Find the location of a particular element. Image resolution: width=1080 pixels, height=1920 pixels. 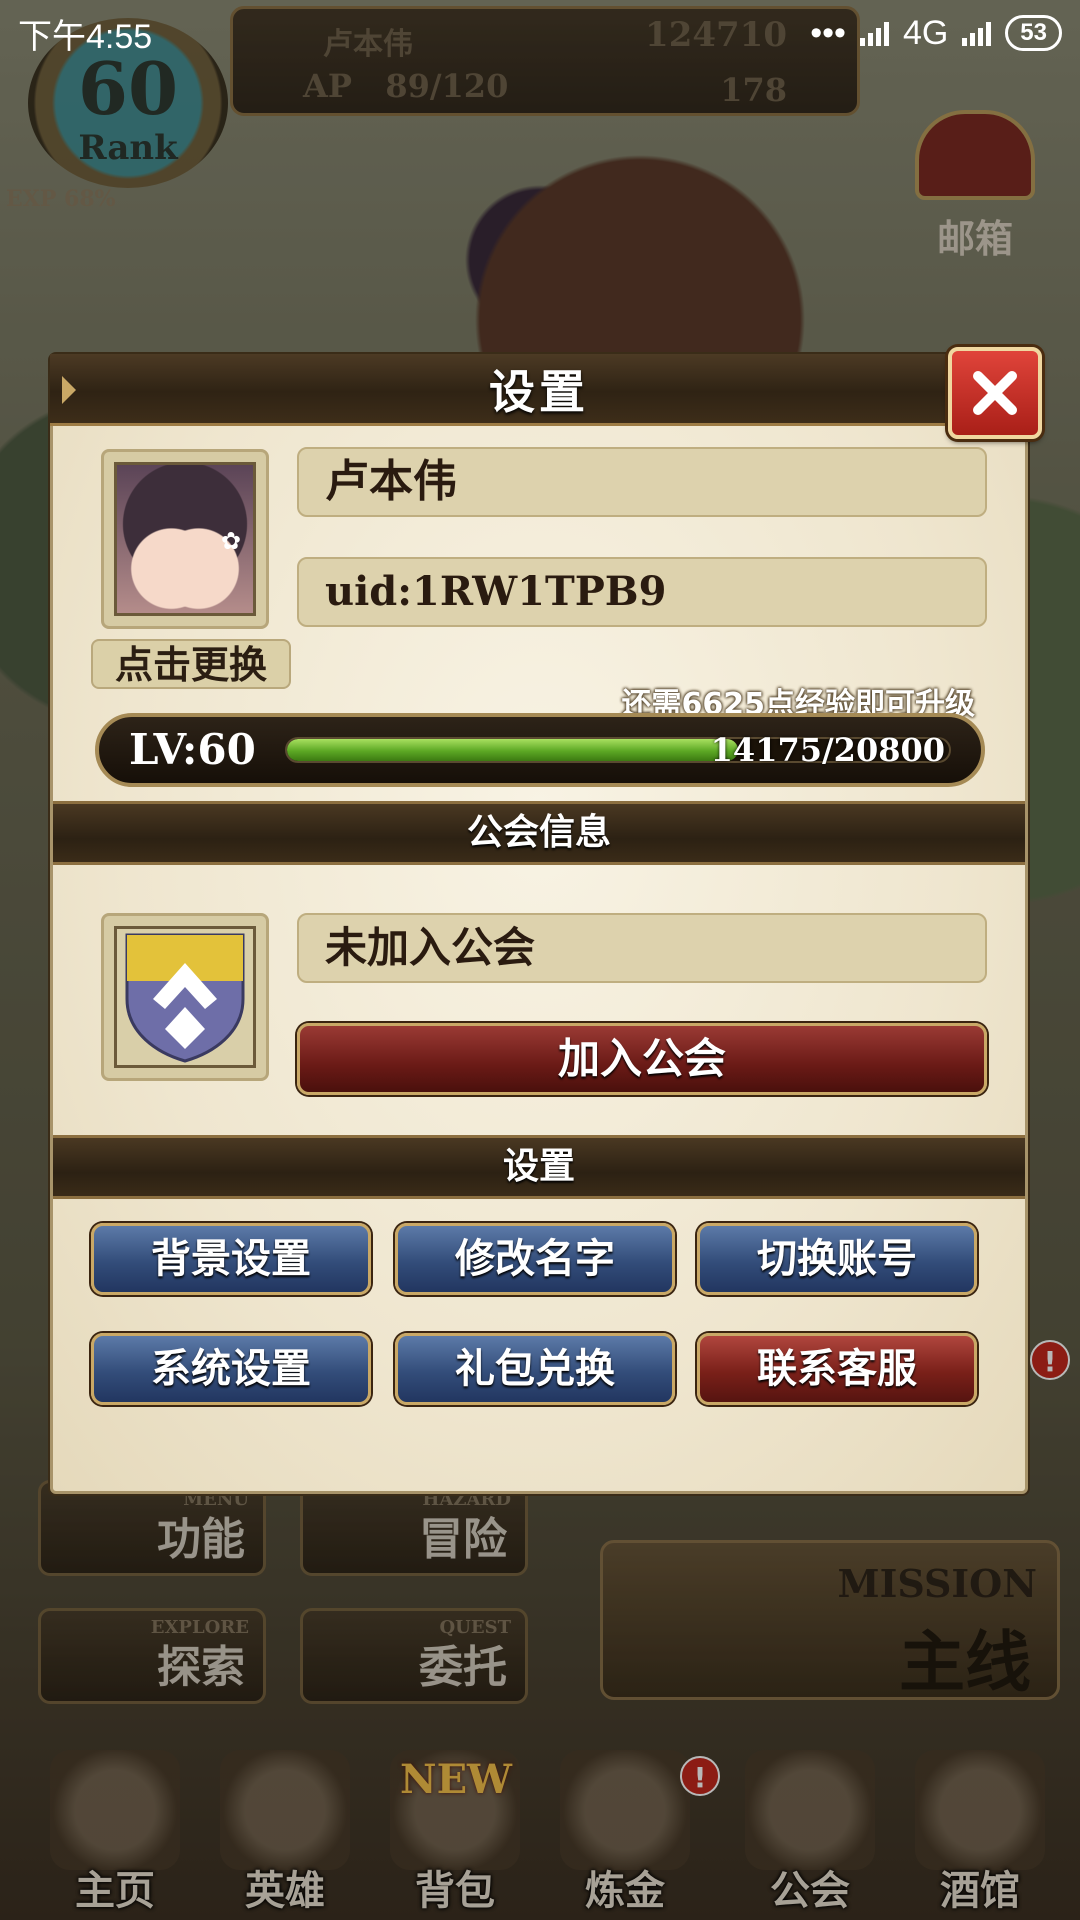

background-settings-button: 背景设置 is located at coordinates (231, 1259).